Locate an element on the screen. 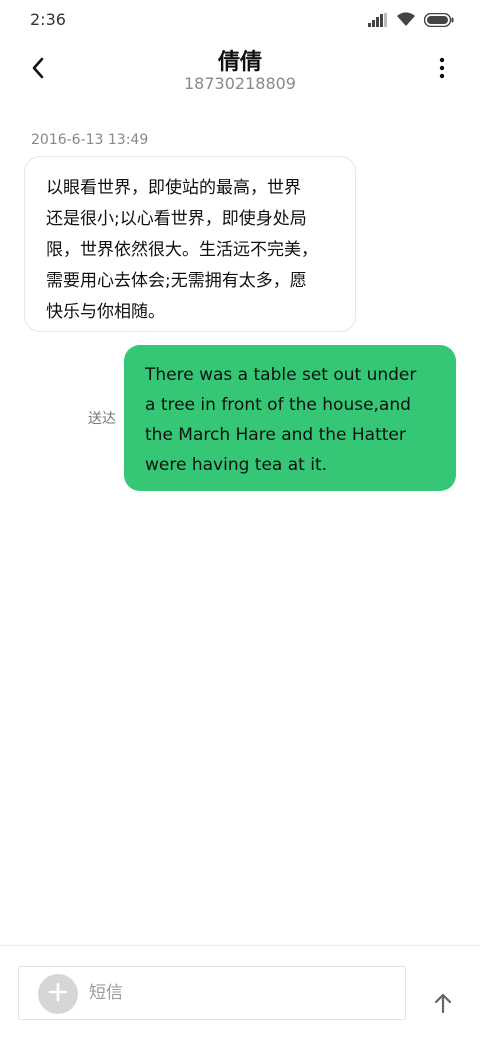 This screenshot has width=480, height=1040. contact-name: 倩倩 is located at coordinates (239, 62).